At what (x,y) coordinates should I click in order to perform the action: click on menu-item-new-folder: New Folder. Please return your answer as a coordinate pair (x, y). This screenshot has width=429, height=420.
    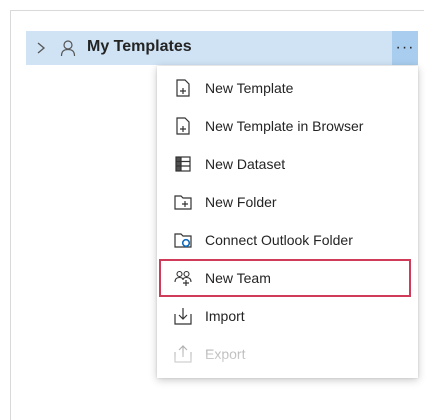
    Looking at the image, I should click on (287, 202).